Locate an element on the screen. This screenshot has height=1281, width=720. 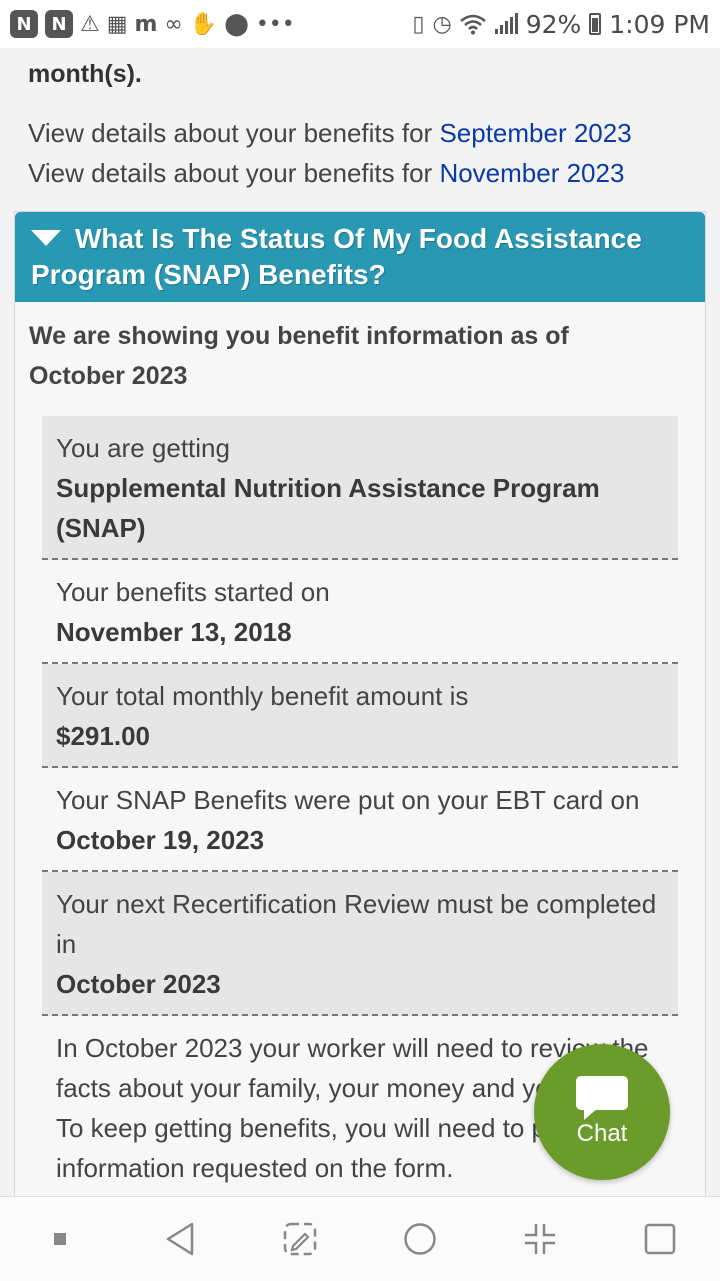
september-2023-link: September 2023 is located at coordinates (535, 133).